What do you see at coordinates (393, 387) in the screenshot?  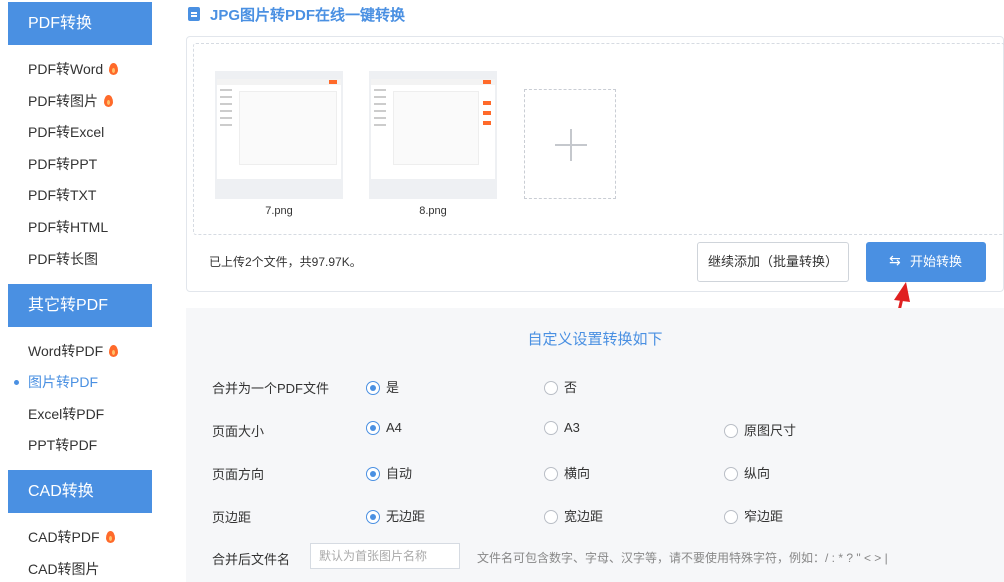 I see `radio-label: 是` at bounding box center [393, 387].